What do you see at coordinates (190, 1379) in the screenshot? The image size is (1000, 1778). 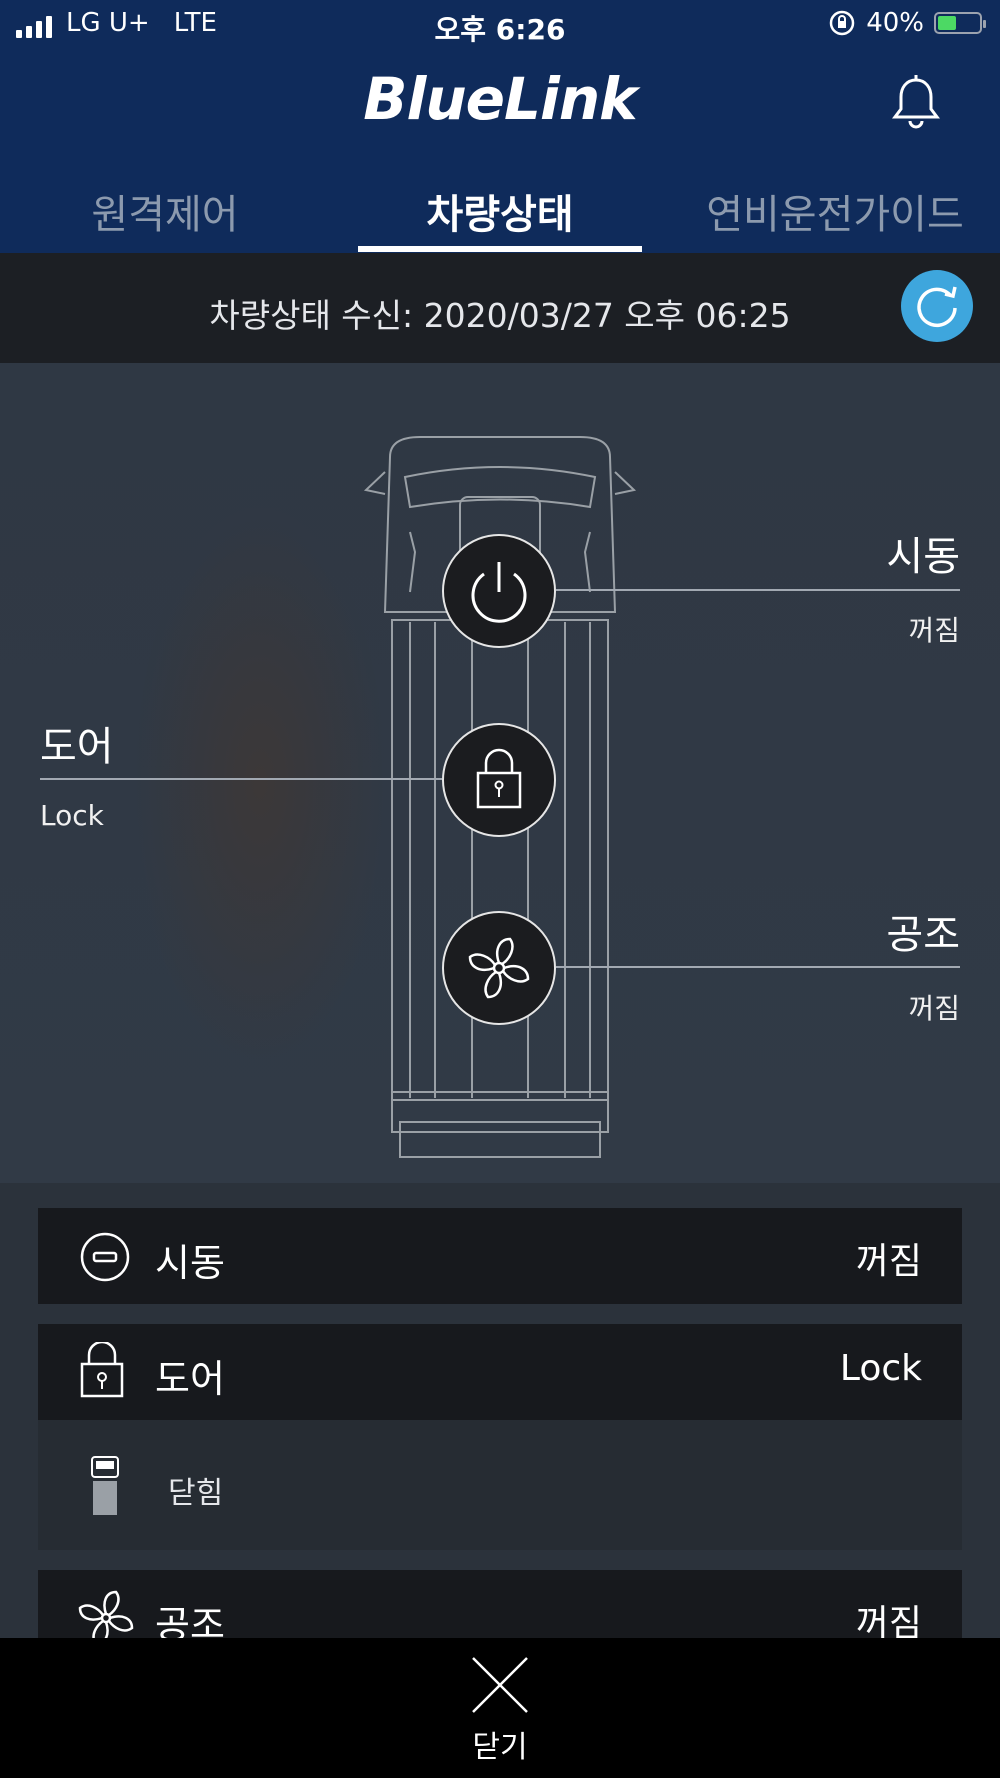 I see `door-row-label: 도어` at bounding box center [190, 1379].